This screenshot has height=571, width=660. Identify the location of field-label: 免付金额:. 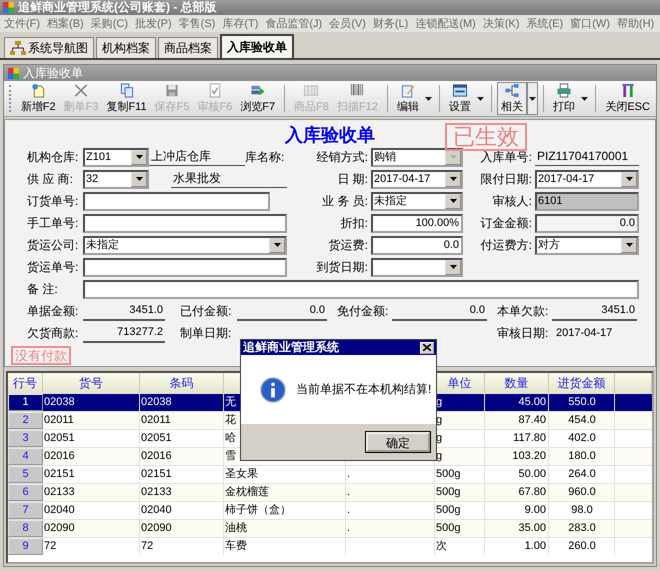
(363, 311).